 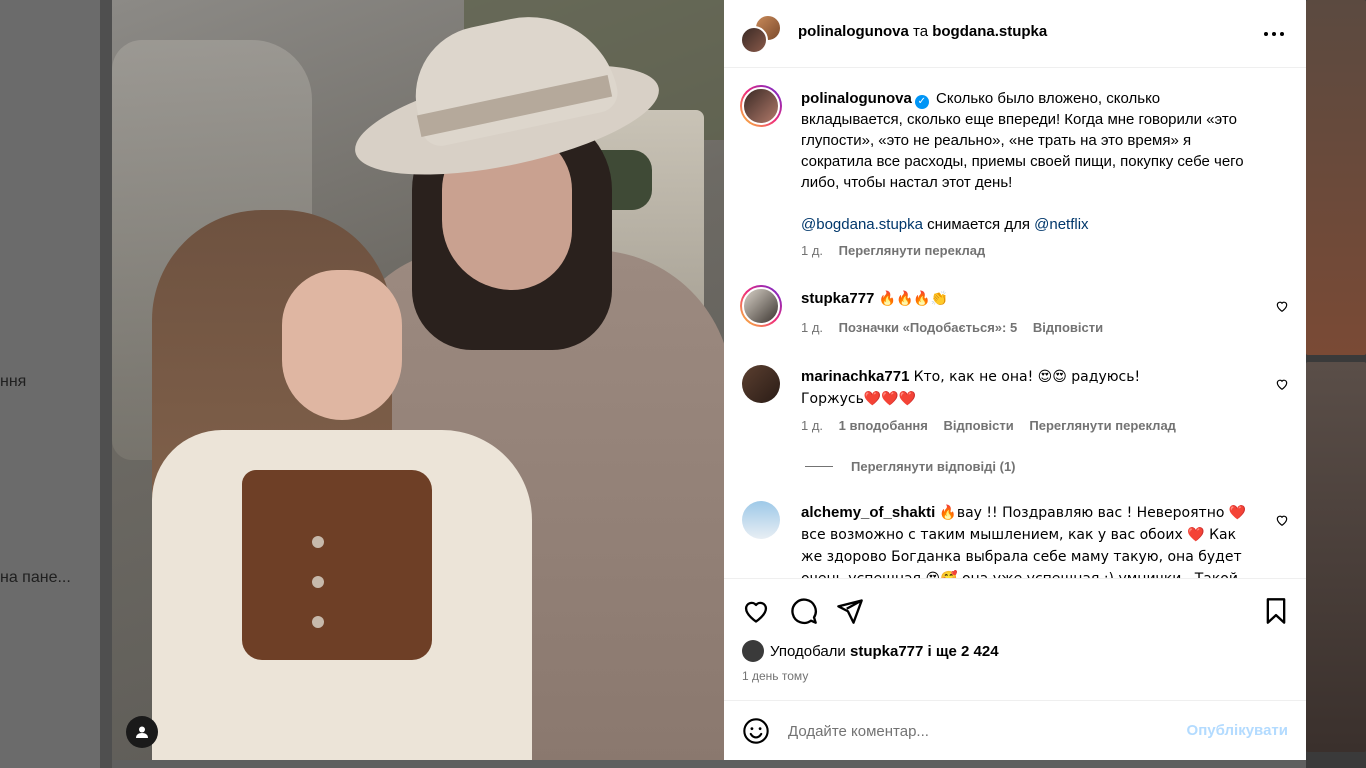 What do you see at coordinates (775, 676) in the screenshot?
I see `post-time: 1 день тому` at bounding box center [775, 676].